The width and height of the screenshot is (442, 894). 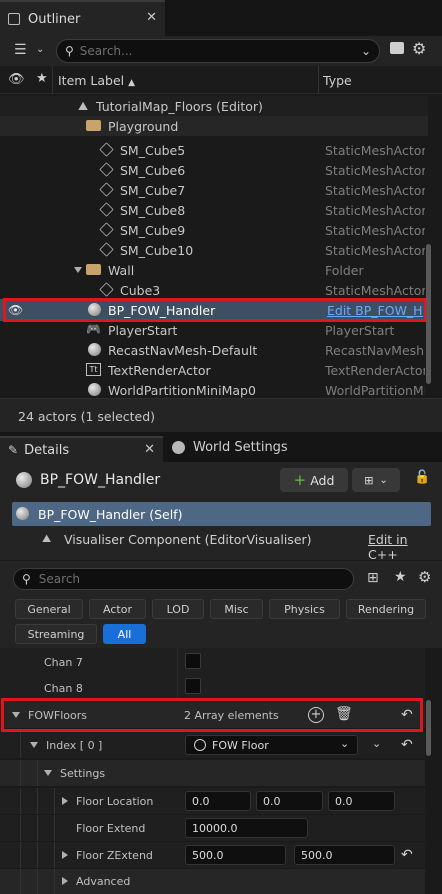 I want to click on chan7-checkbox, so click(x=193, y=661).